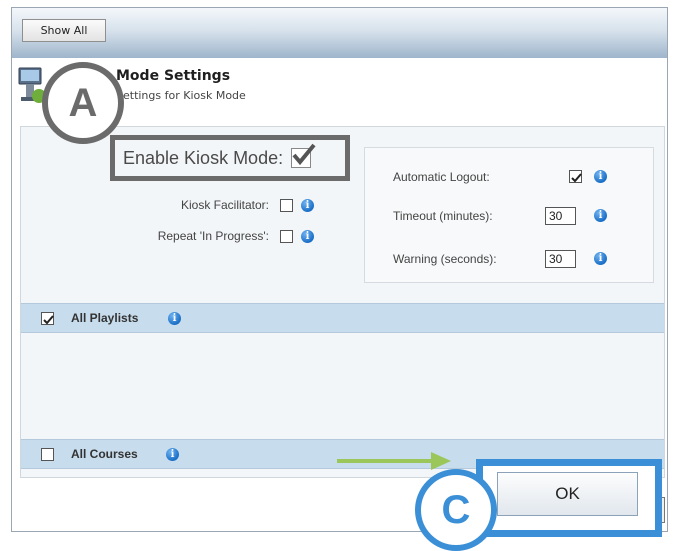 The image size is (682, 551). I want to click on timeout-input: 30, so click(560, 216).